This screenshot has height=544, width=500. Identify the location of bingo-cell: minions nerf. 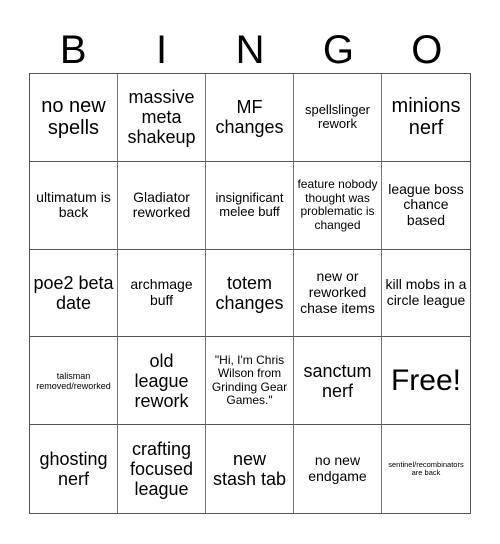
(426, 118).